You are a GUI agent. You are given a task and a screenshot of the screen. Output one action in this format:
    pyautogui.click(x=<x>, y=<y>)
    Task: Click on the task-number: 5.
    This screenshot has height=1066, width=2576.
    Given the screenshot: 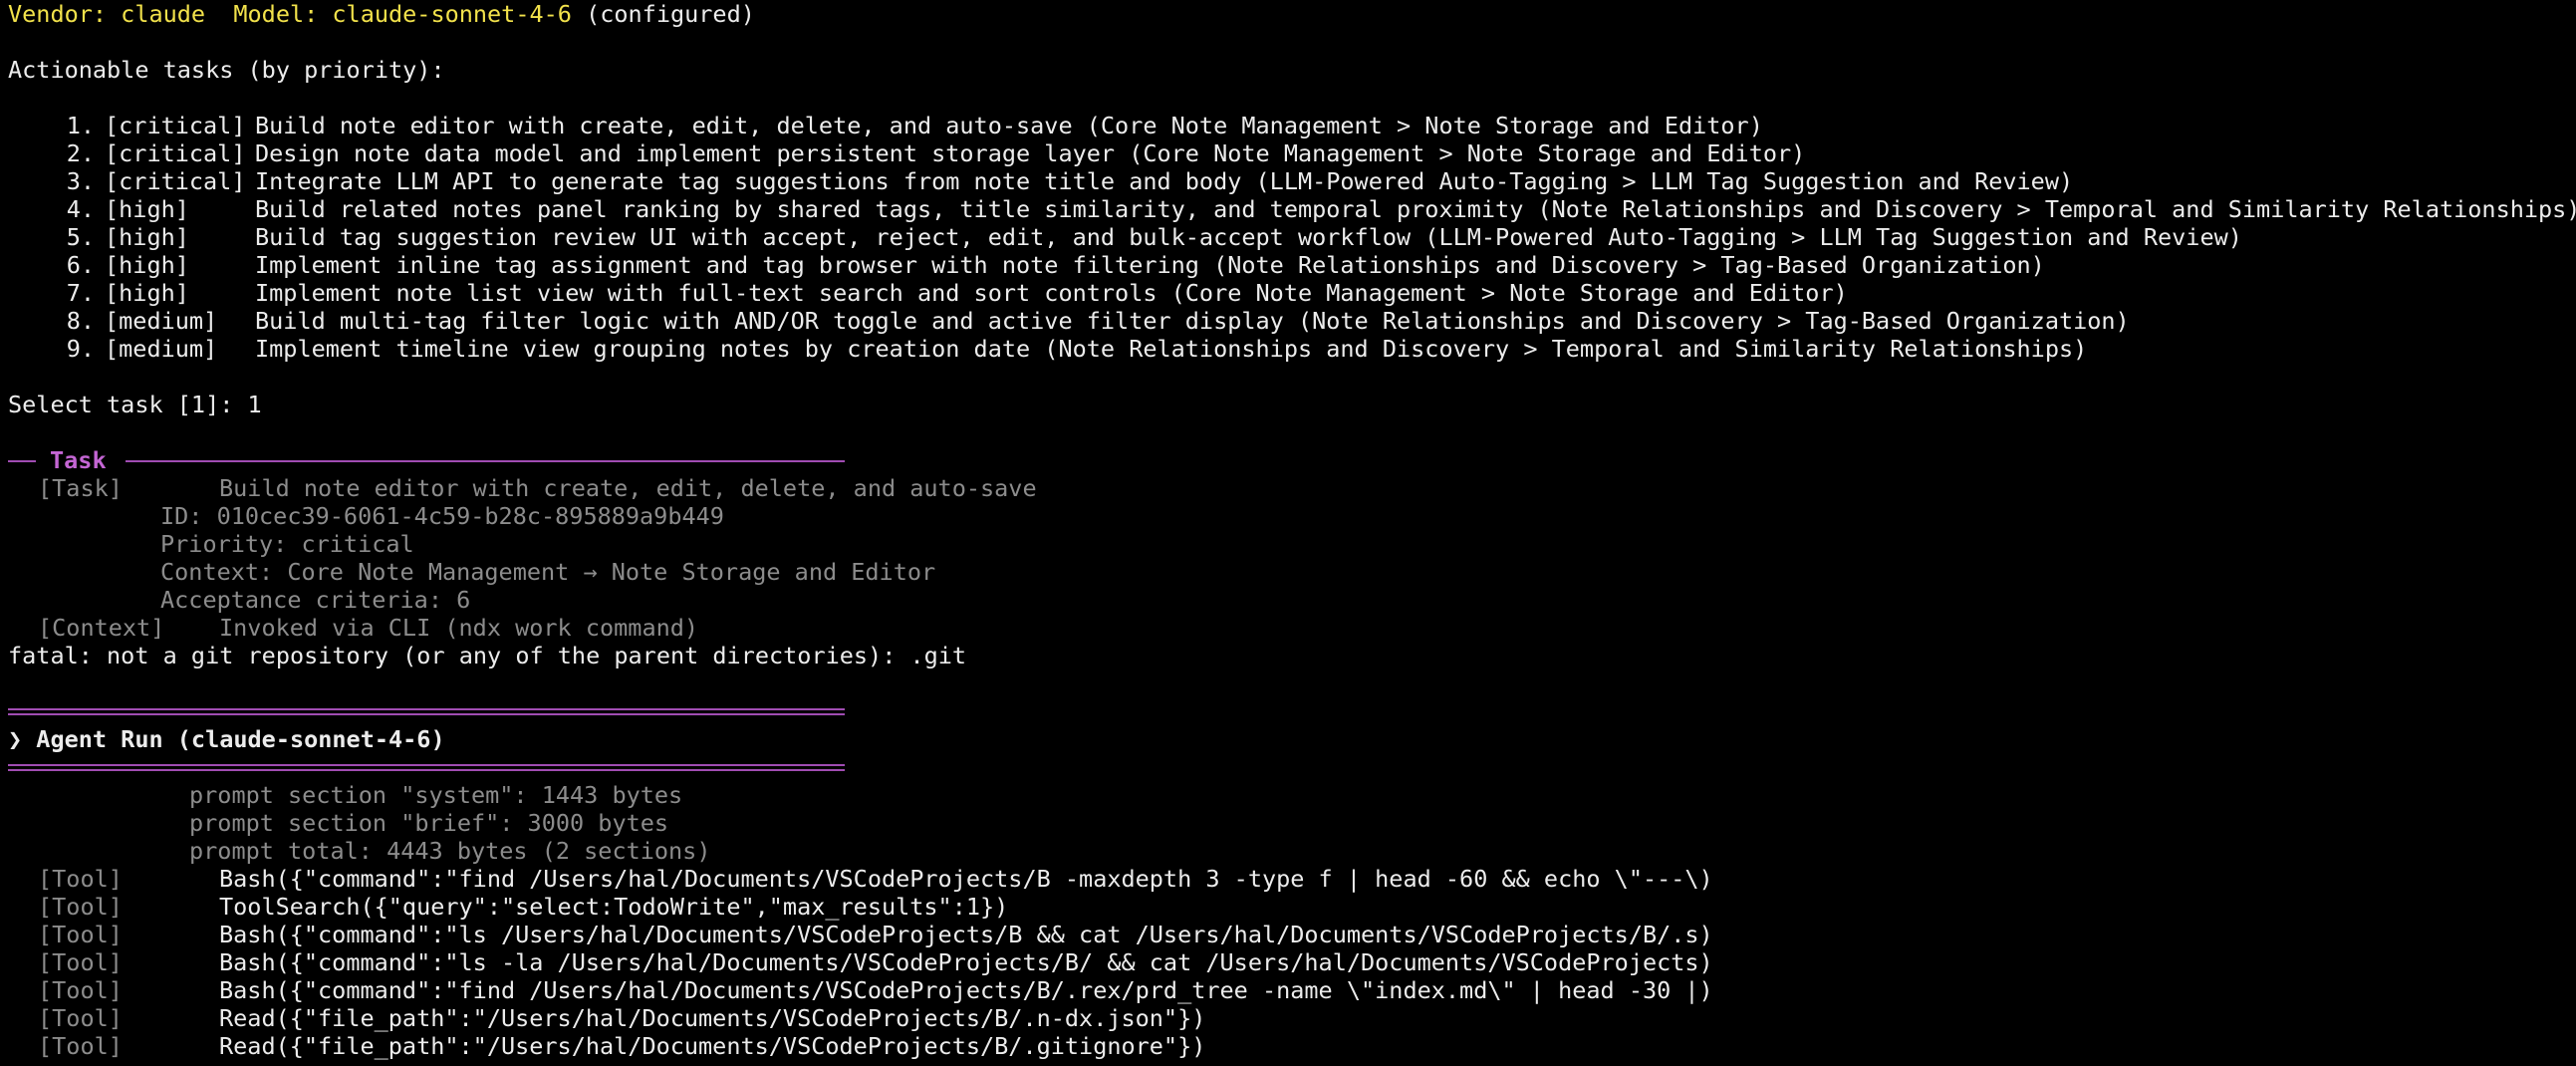 What is the action you would take?
    pyautogui.click(x=80, y=237)
    